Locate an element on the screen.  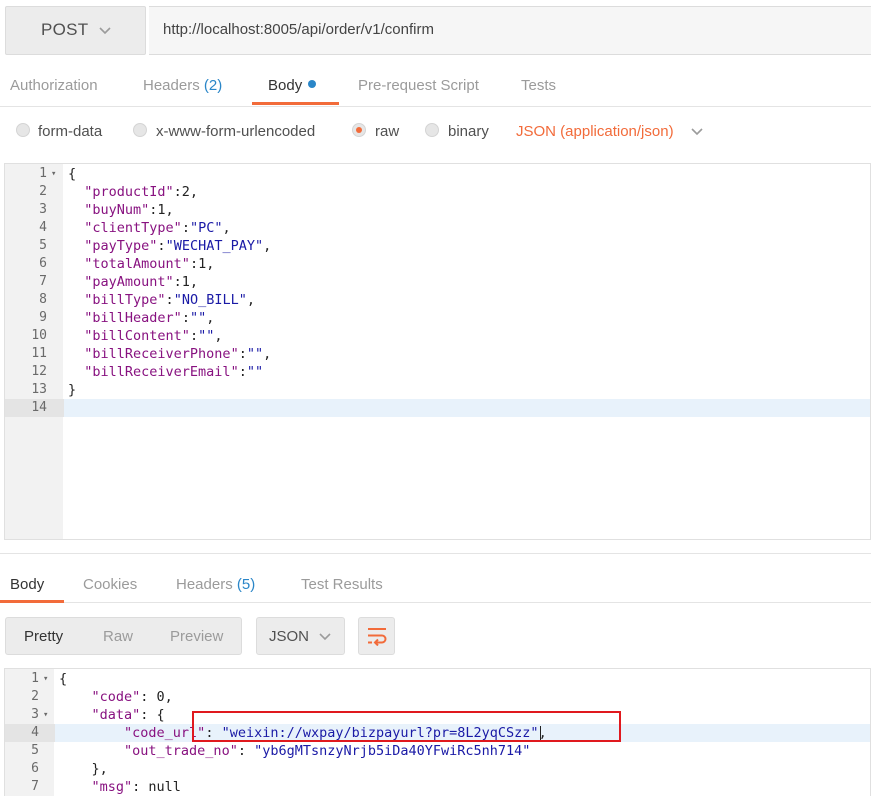
resp-tab-headers: Headers (5) is located at coordinates (215, 584).